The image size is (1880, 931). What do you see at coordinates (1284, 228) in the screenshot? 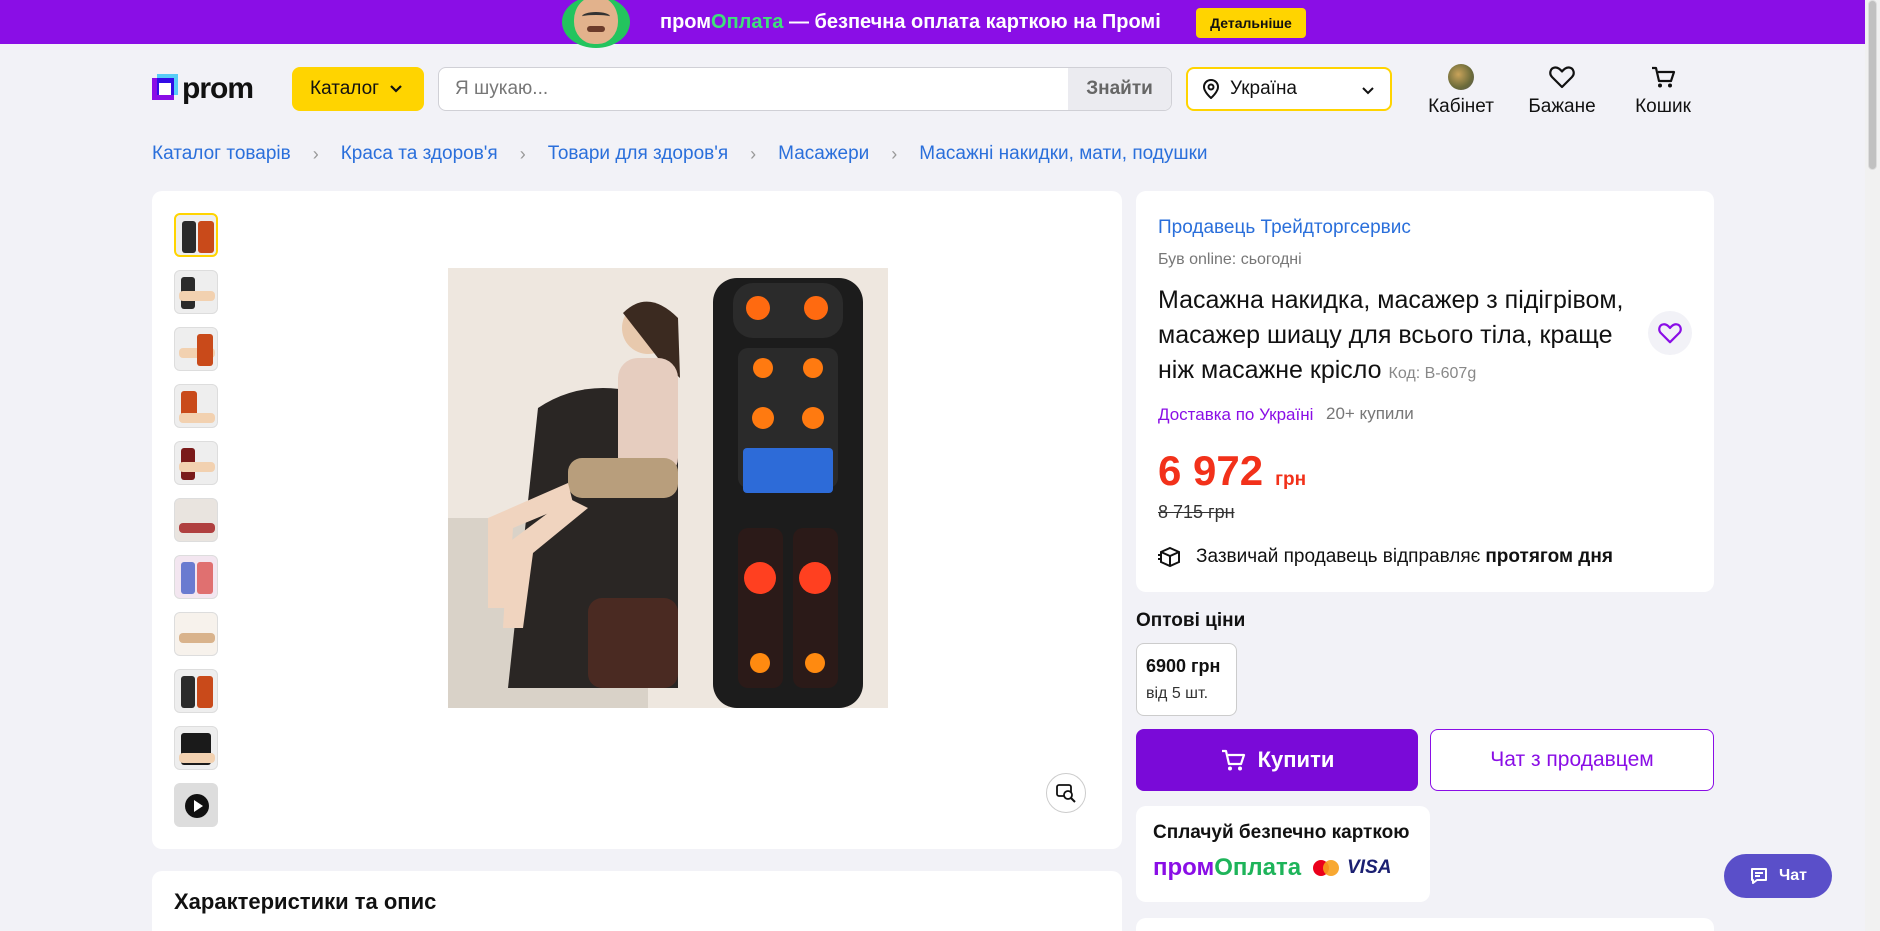
I see `seller-link: Продавець Трейдторгсервис` at bounding box center [1284, 228].